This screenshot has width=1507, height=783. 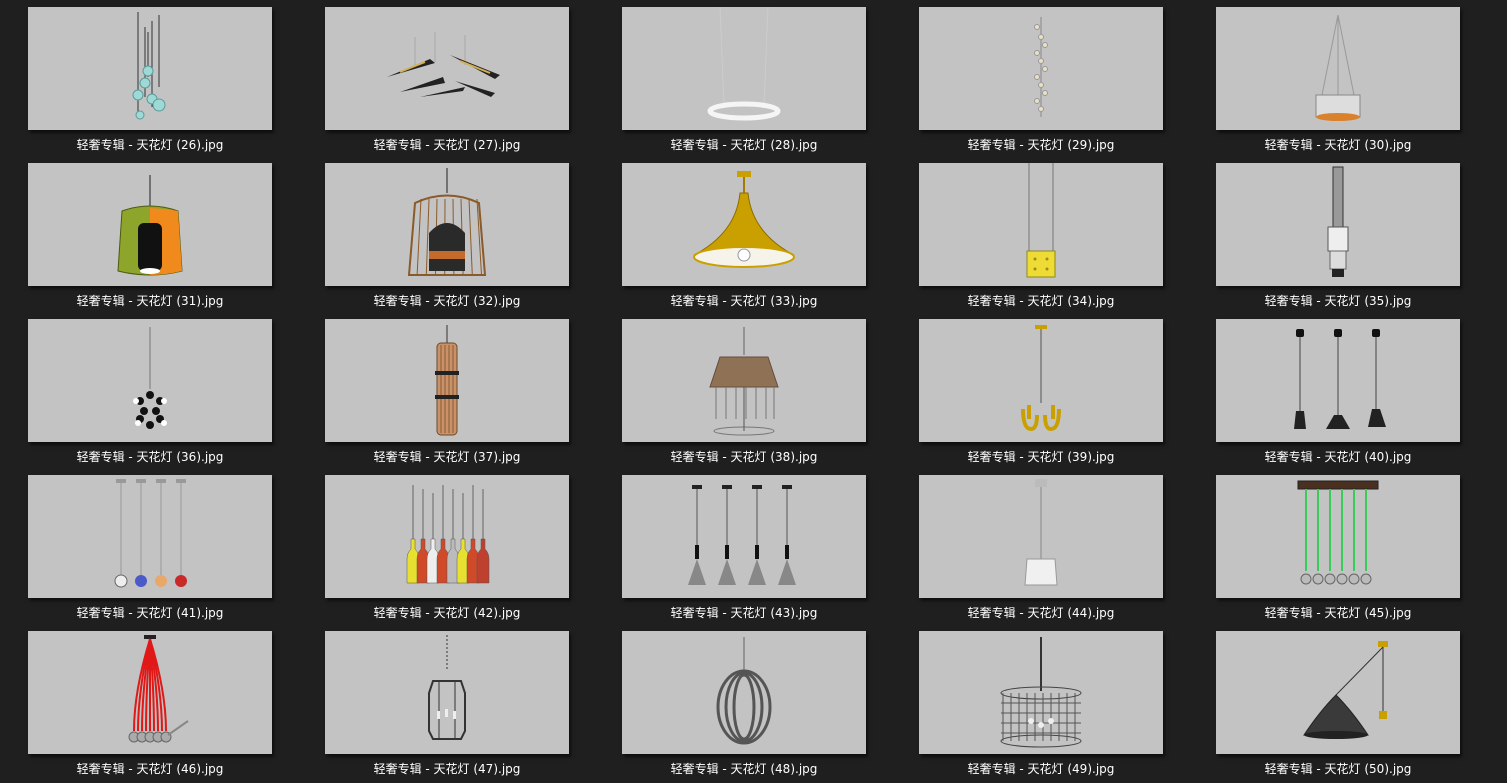 What do you see at coordinates (744, 68) in the screenshot?
I see `ring-pendant-lamp-icon` at bounding box center [744, 68].